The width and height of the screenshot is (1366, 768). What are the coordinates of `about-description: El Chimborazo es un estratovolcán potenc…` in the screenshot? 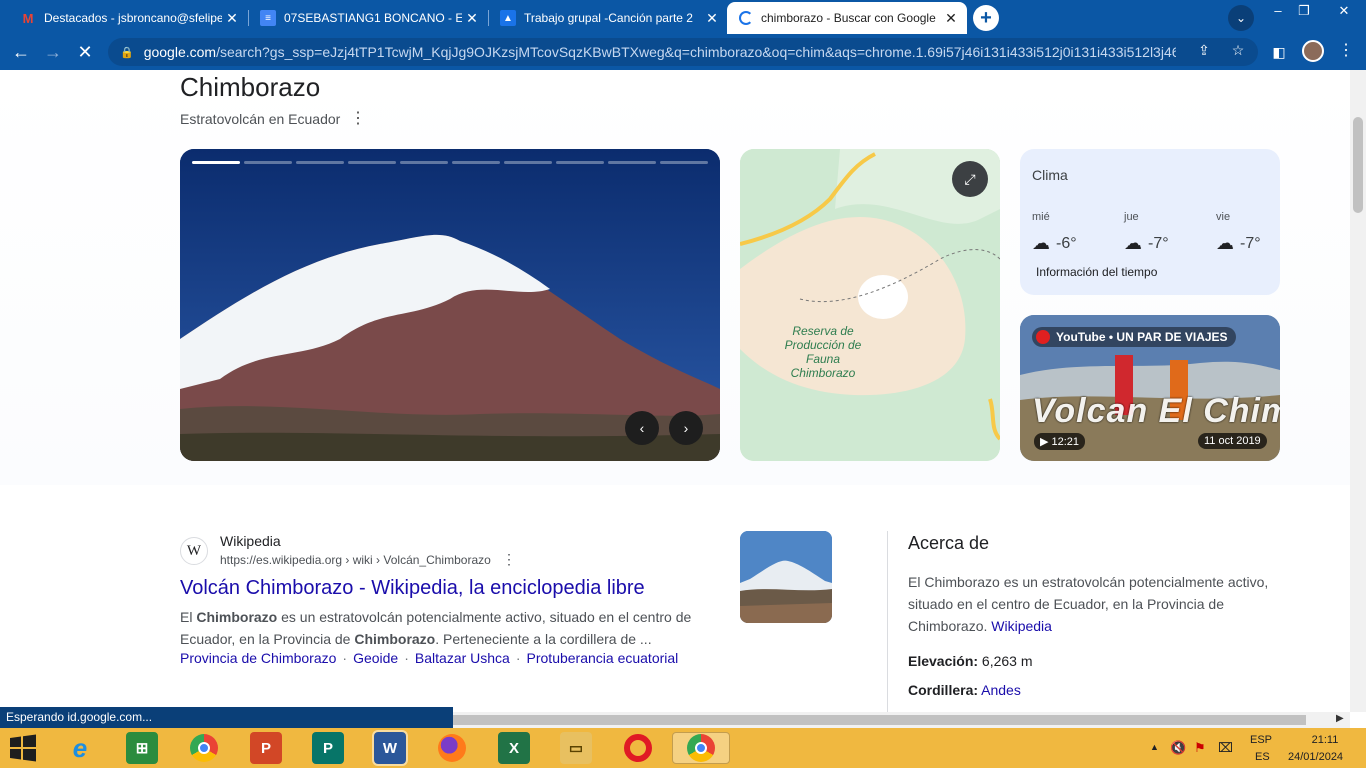 It's located at (1088, 604).